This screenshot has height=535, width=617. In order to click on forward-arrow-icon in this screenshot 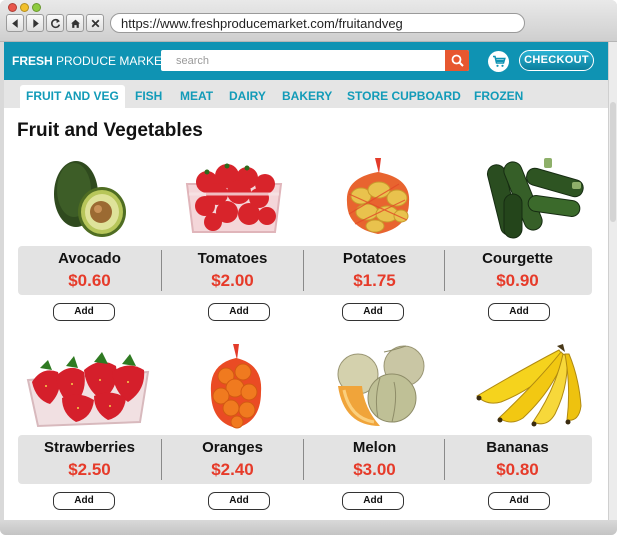, I will do `click(35, 23)`.